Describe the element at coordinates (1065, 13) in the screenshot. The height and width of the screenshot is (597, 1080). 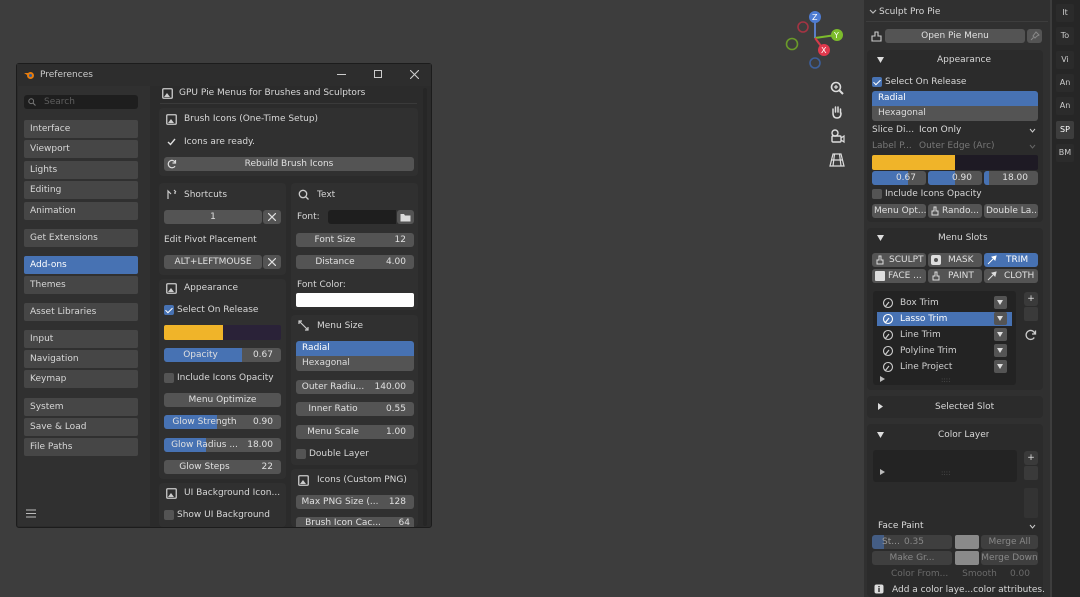
I see `tab-item: It` at that location.